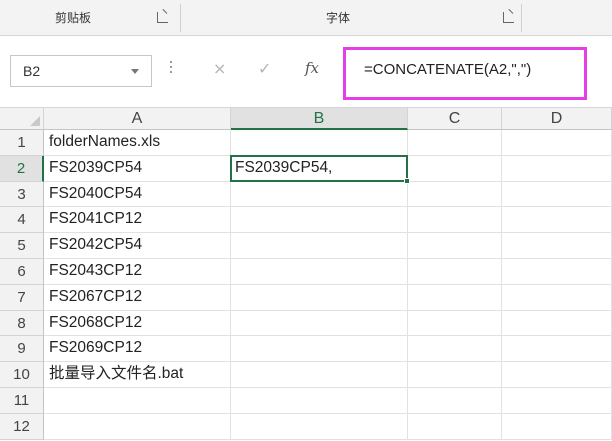  Describe the element at coordinates (319, 323) in the screenshot. I see `cell-b8` at that location.